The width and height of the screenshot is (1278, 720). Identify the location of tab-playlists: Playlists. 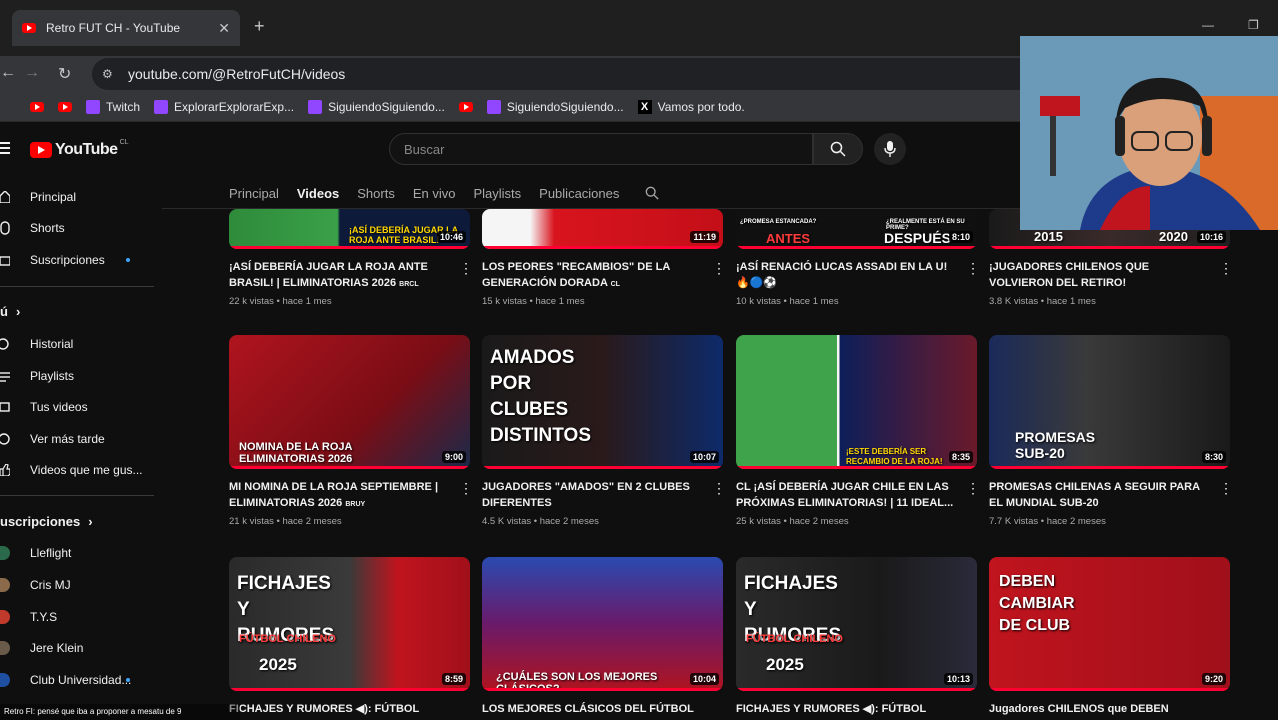
(497, 193).